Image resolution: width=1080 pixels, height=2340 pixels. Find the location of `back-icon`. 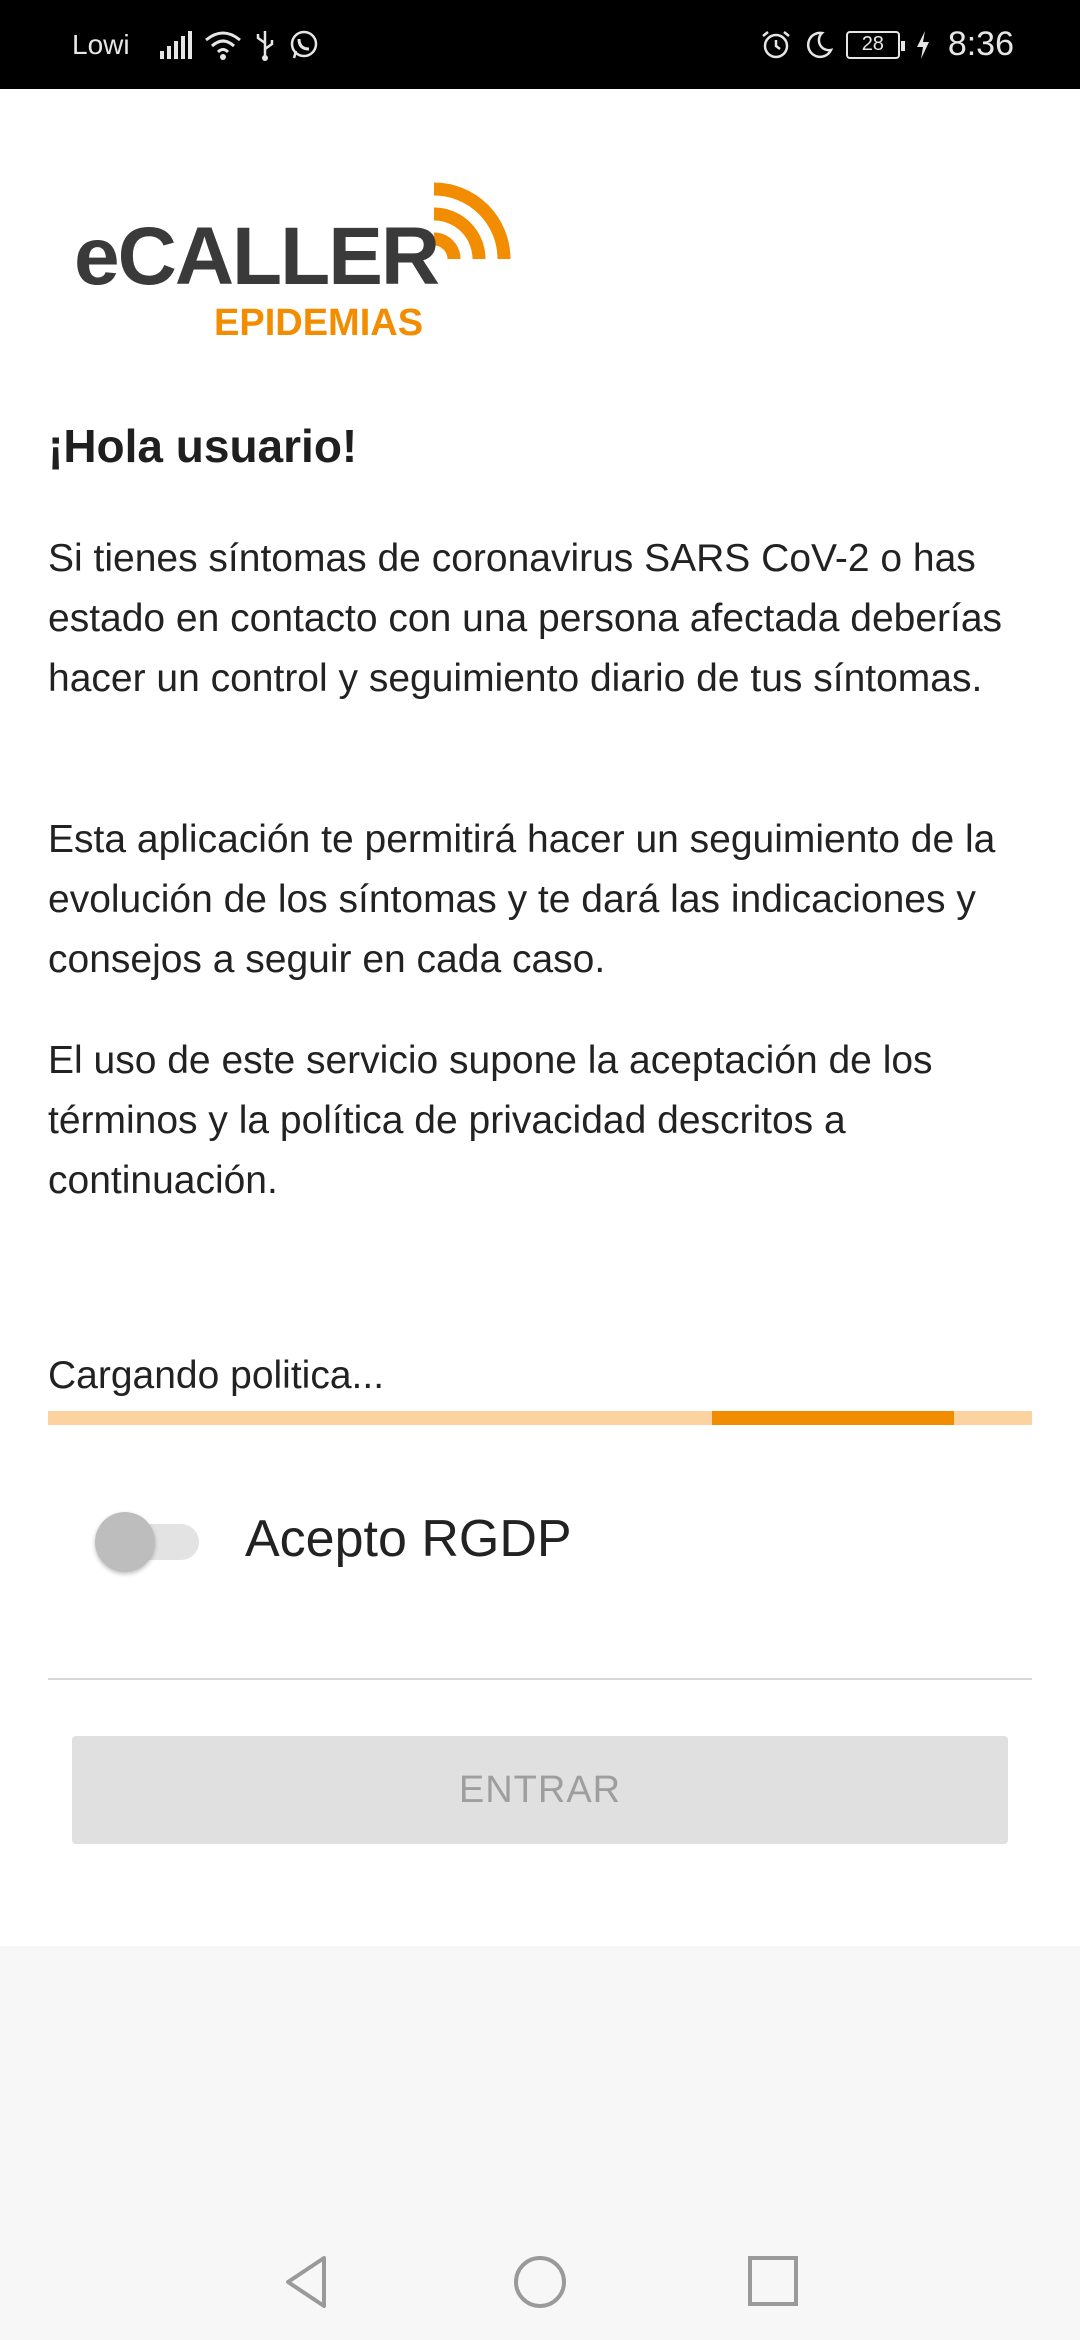

back-icon is located at coordinates (308, 2282).